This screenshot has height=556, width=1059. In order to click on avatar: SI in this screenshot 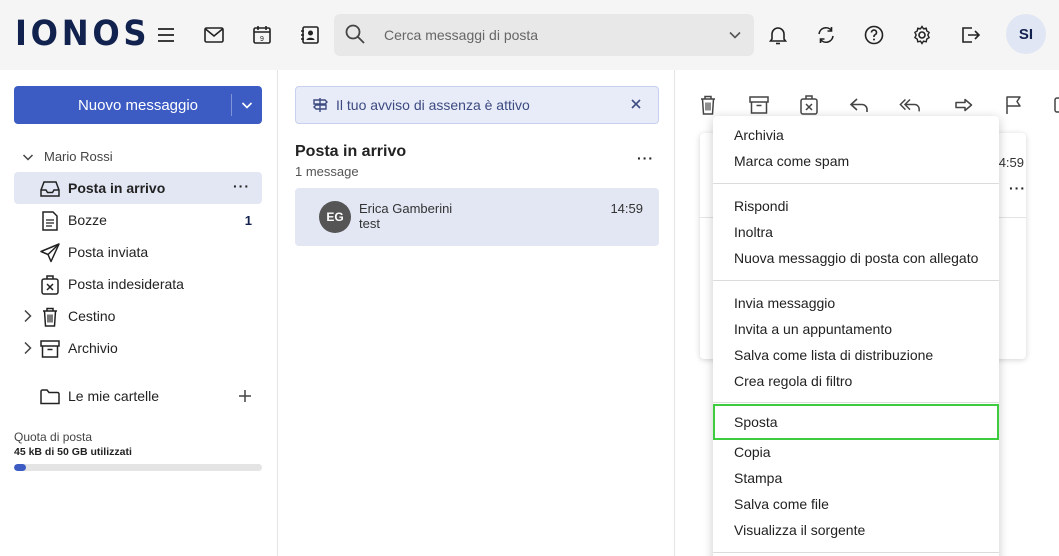, I will do `click(1026, 34)`.